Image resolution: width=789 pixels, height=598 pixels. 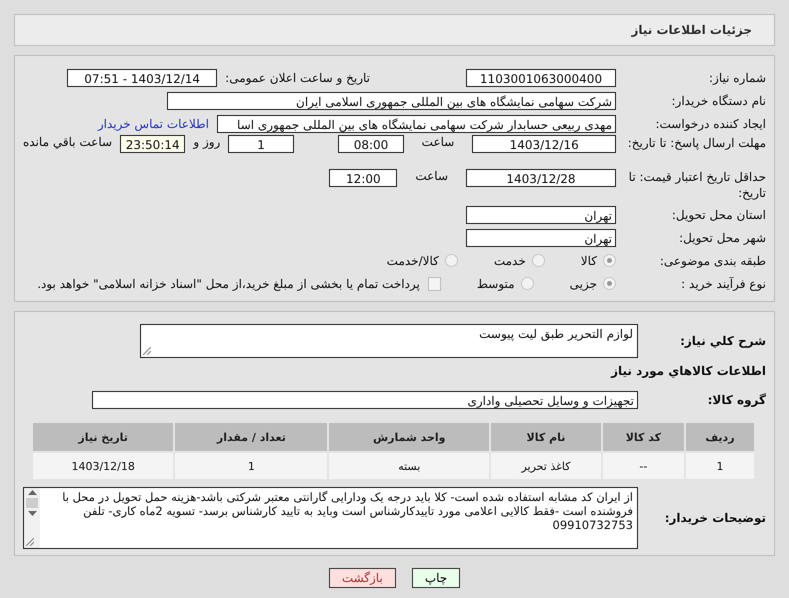 What do you see at coordinates (696, 143) in the screenshot?
I see `field-label: مهلت ارسال پاسخ: تا تاریخ:` at bounding box center [696, 143].